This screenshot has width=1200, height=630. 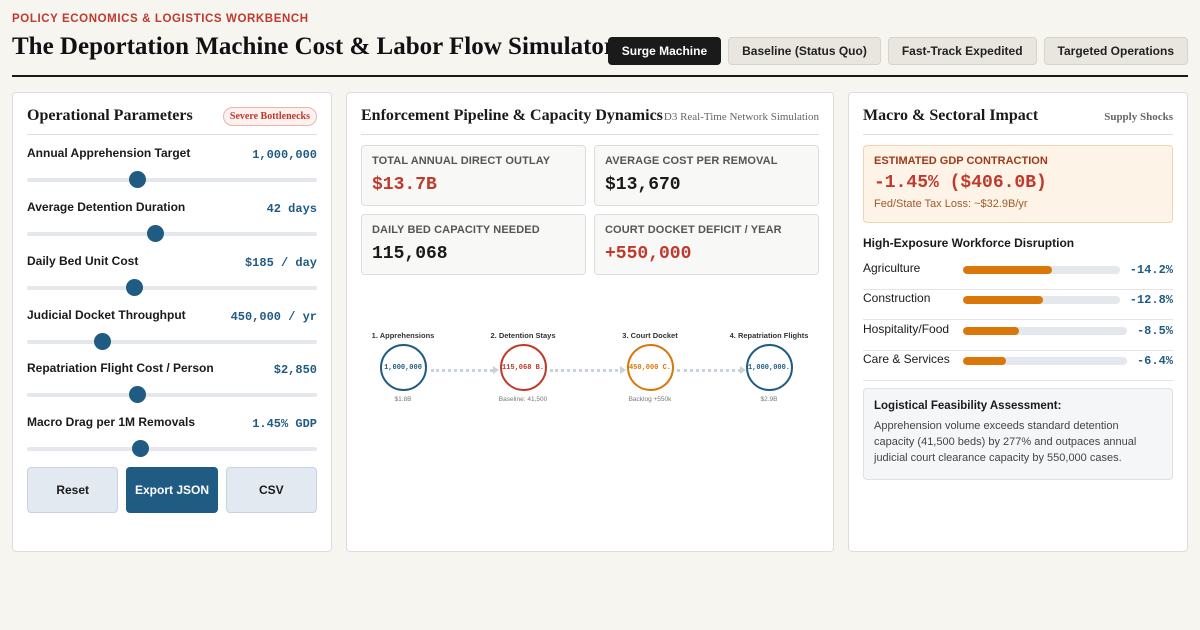 I want to click on param-value: 1.45% GDP, so click(x=284, y=424).